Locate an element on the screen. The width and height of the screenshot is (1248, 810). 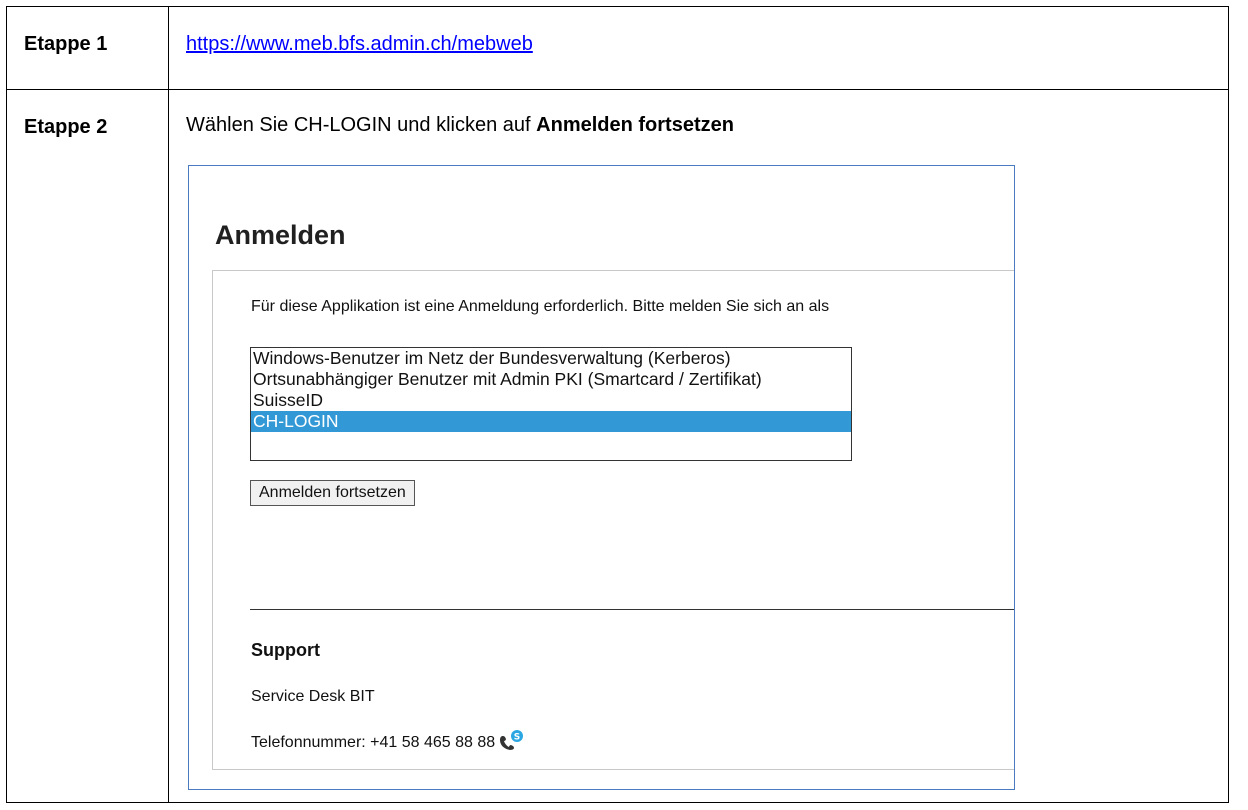
svg-text: S is located at coordinates (517, 738).